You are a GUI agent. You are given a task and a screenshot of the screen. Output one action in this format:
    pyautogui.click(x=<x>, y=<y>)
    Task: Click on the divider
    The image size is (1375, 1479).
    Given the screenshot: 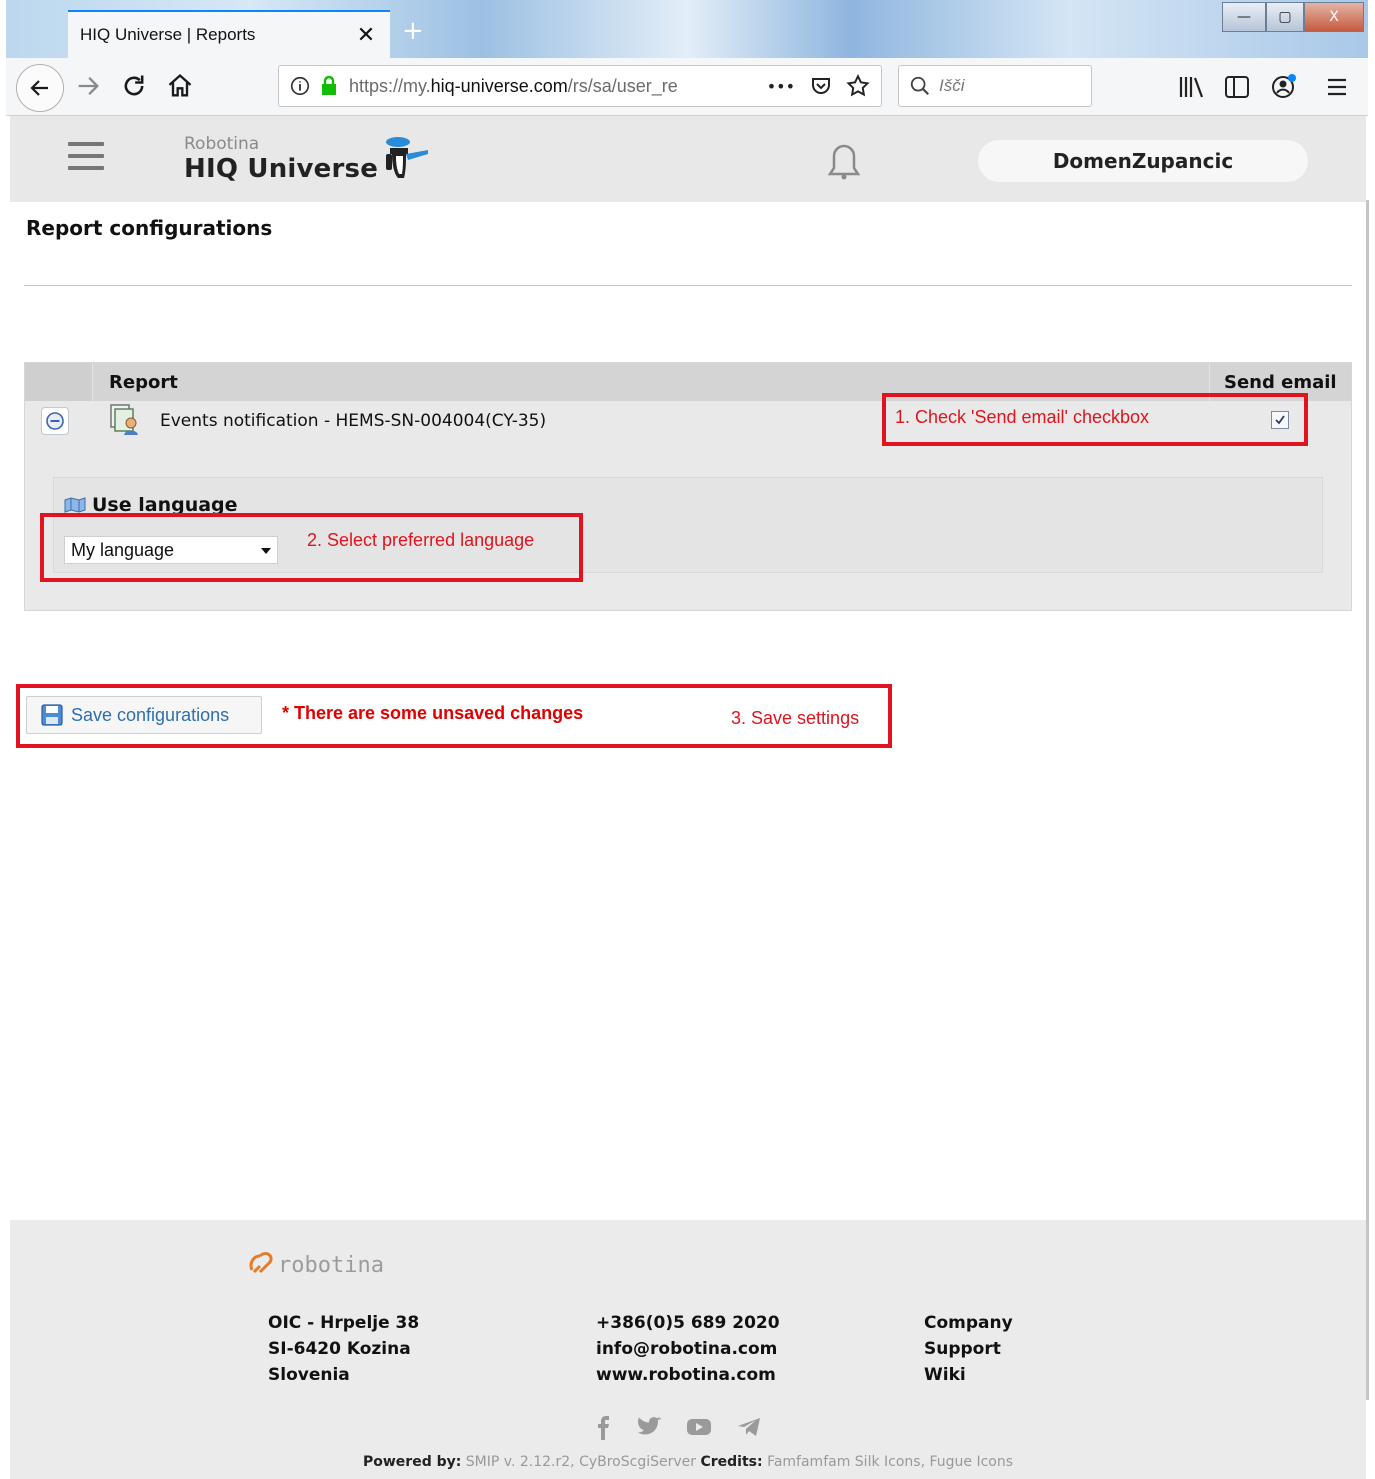 What is the action you would take?
    pyautogui.click(x=688, y=285)
    